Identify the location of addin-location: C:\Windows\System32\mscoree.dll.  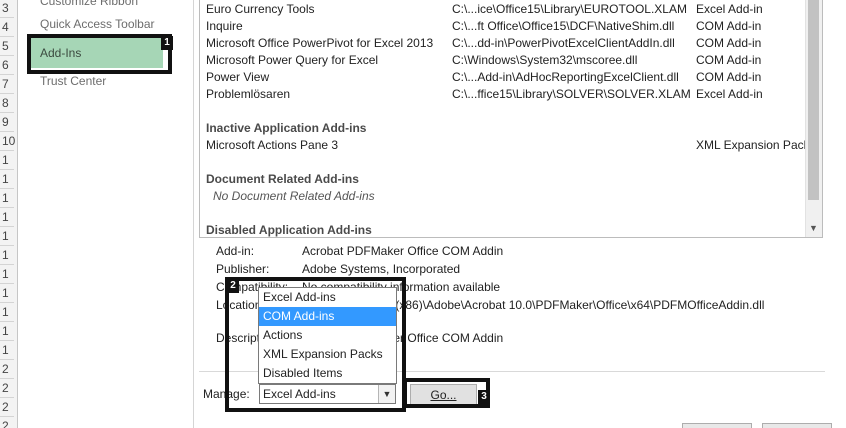
(545, 60).